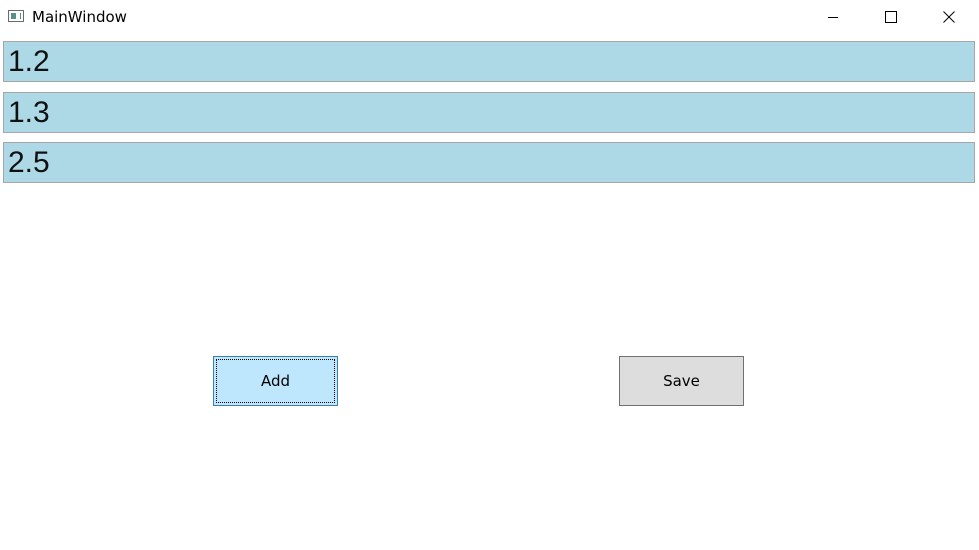 The height and width of the screenshot is (550, 979). I want to click on list-item: 1.2, so click(489, 61).